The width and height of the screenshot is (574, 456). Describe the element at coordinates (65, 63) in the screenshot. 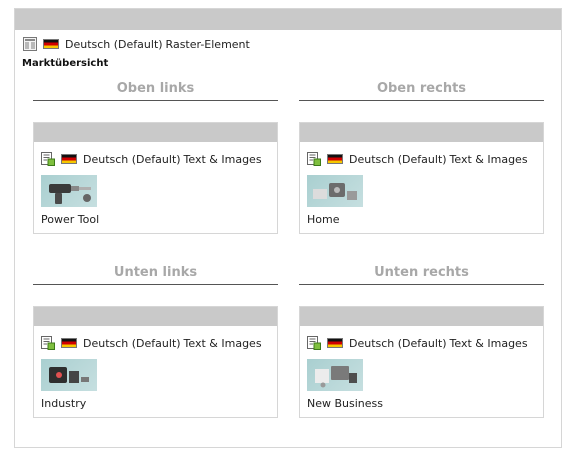

I see `grid-element-header: Marktübersicht` at that location.